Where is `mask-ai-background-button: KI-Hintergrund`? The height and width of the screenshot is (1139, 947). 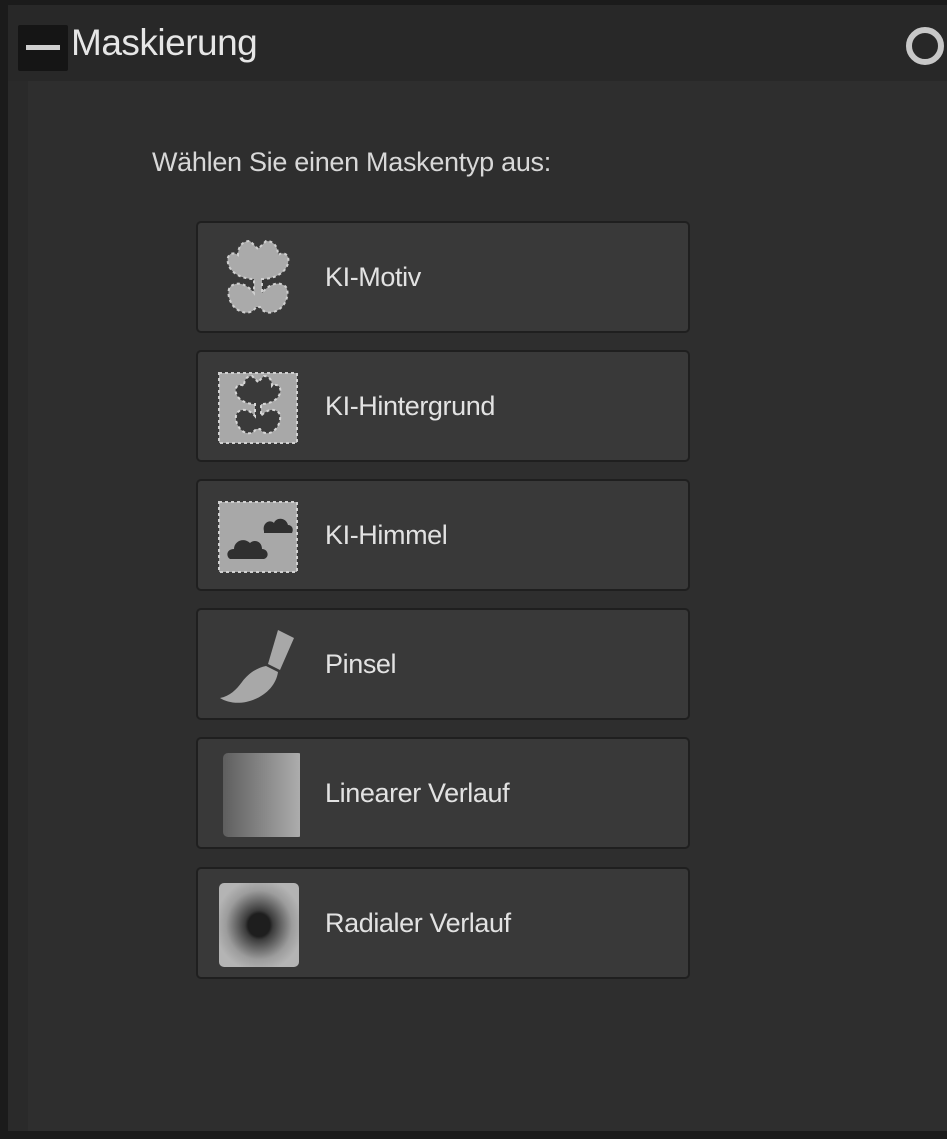 mask-ai-background-button: KI-Hintergrund is located at coordinates (443, 406).